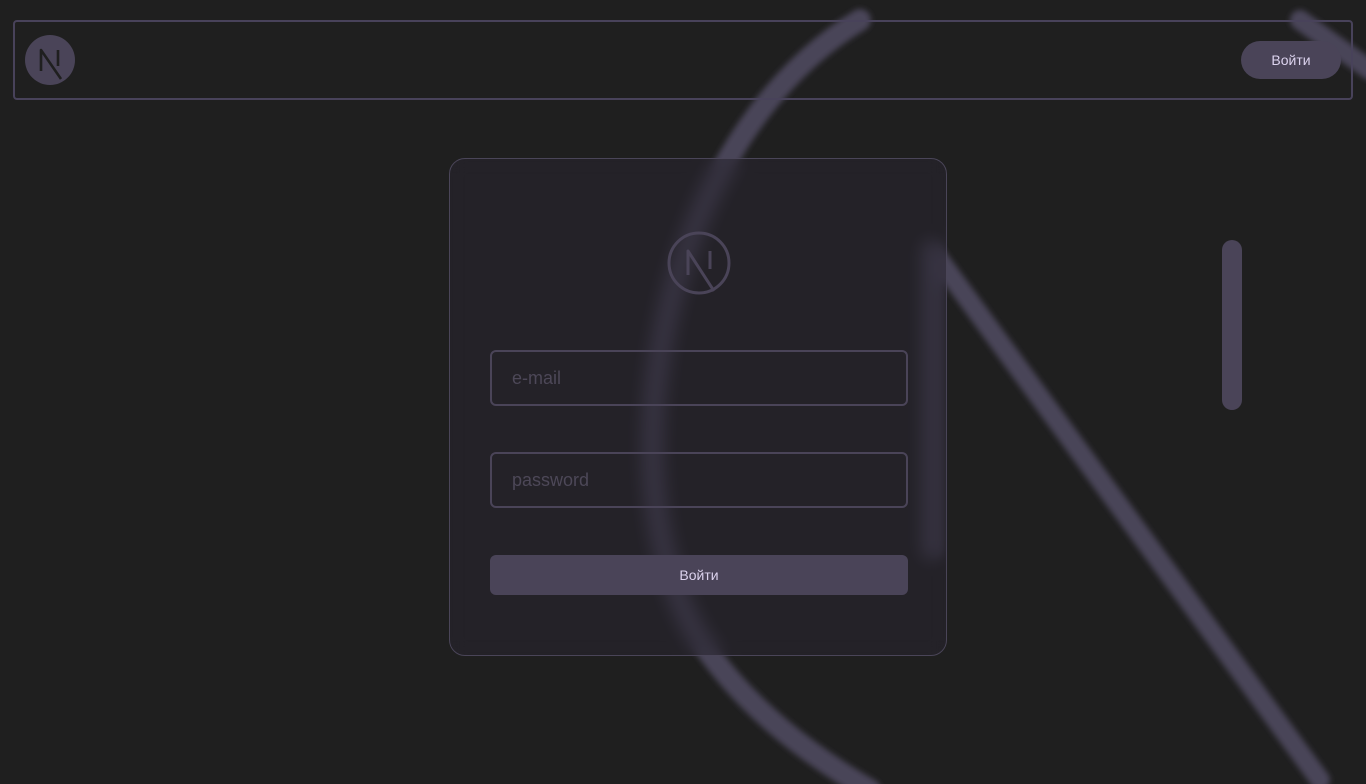 This screenshot has width=1366, height=784. What do you see at coordinates (699, 378) in the screenshot?
I see `email-input` at bounding box center [699, 378].